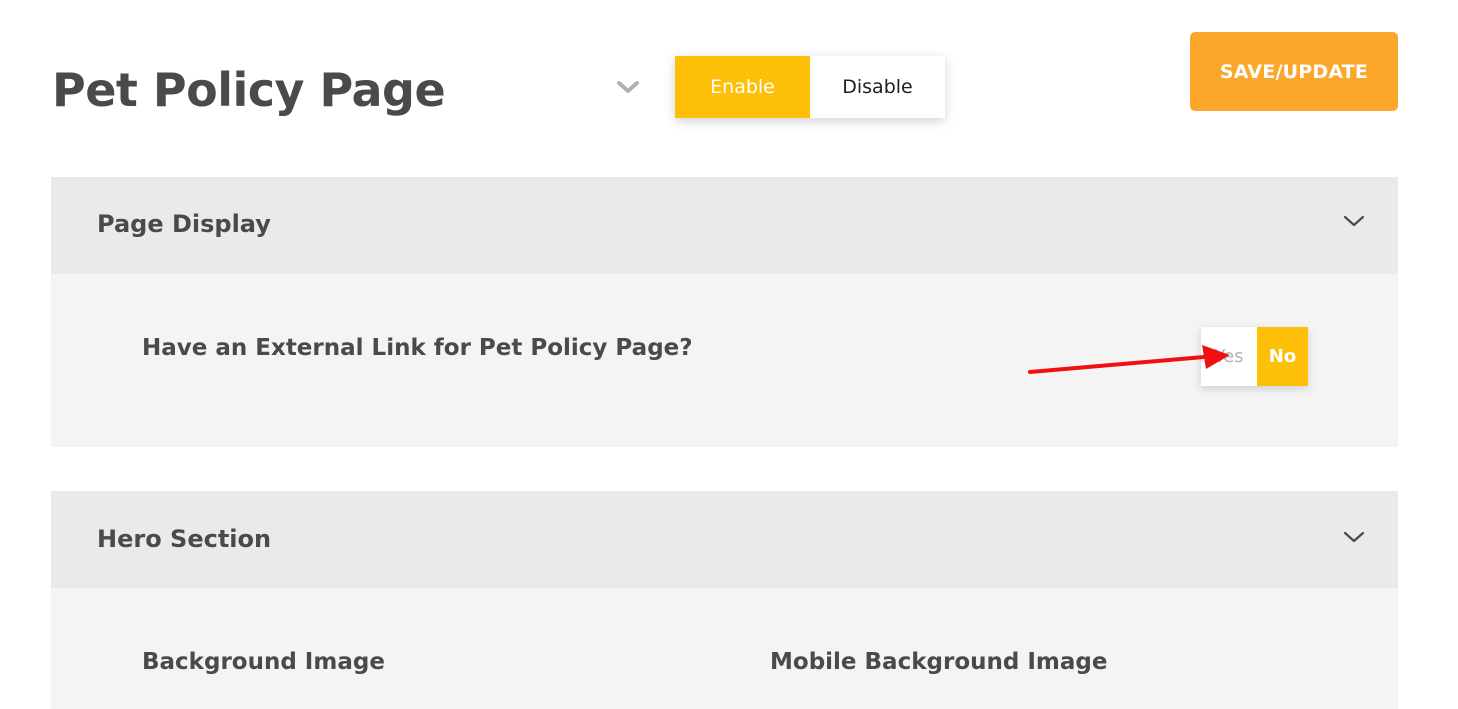  Describe the element at coordinates (877, 87) in the screenshot. I see `disable-button: Disable` at that location.